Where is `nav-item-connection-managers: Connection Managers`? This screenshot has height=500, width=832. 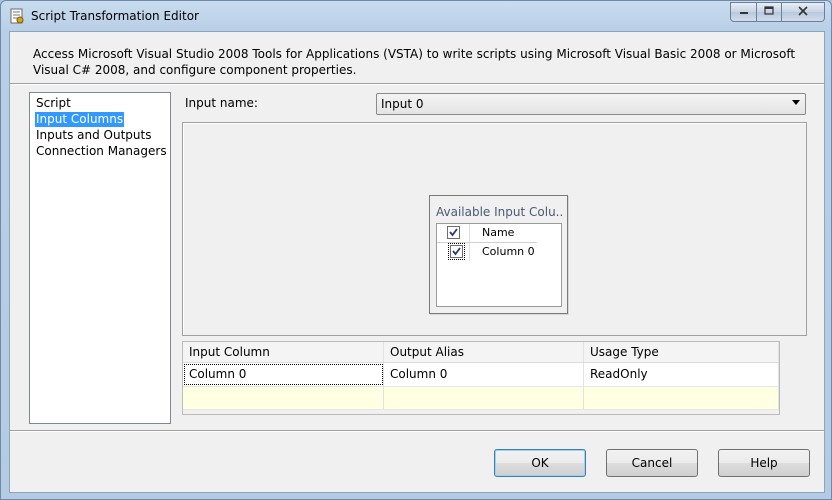
nav-item-connection-managers: Connection Managers is located at coordinates (101, 151).